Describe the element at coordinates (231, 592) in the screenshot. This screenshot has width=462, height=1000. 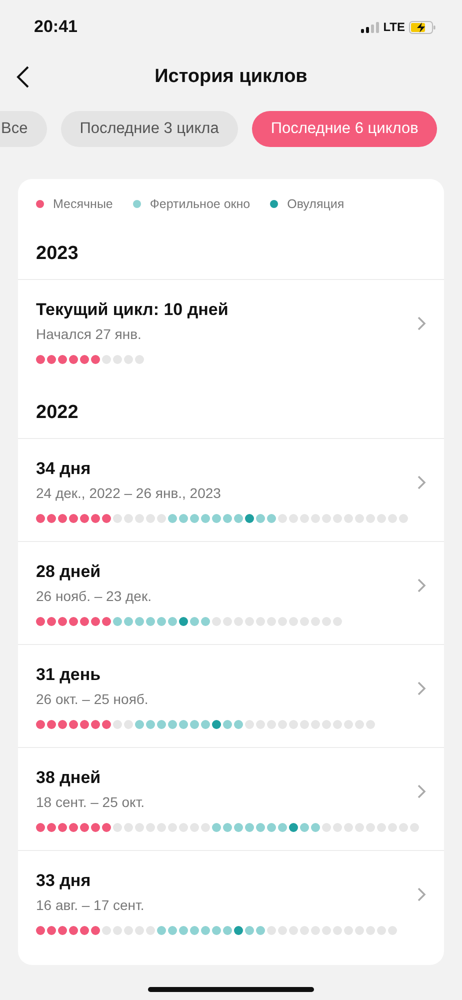
I see `cycle-row: 28 дней 26 нояб. – 23 дек.` at that location.